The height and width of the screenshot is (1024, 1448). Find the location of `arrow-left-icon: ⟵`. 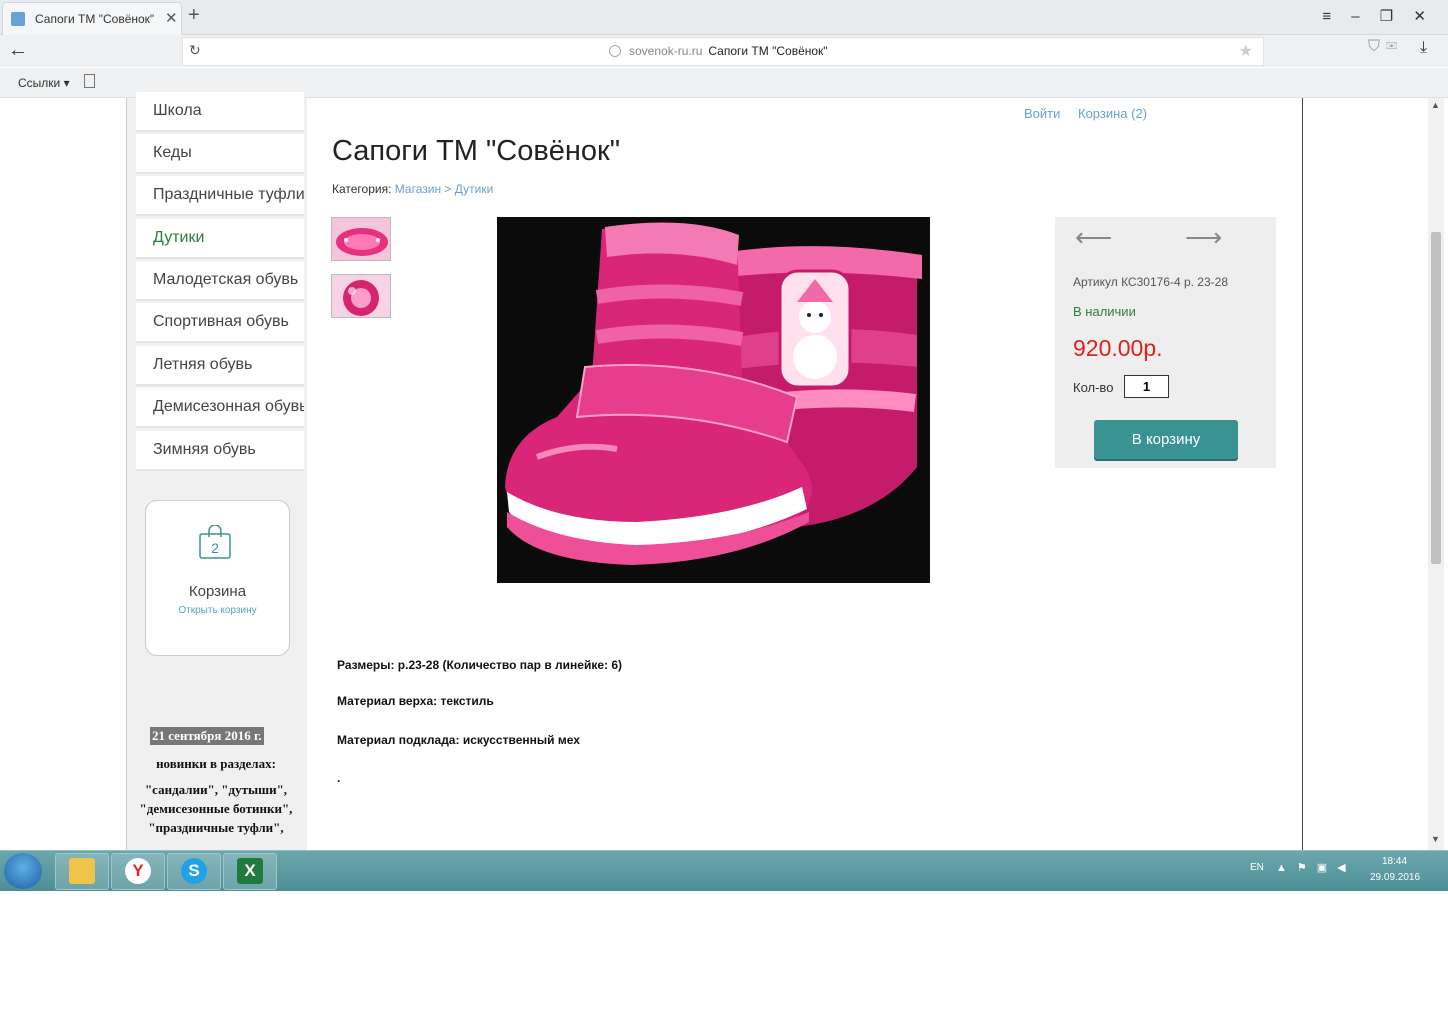

arrow-left-icon: ⟵ is located at coordinates (1093, 237).